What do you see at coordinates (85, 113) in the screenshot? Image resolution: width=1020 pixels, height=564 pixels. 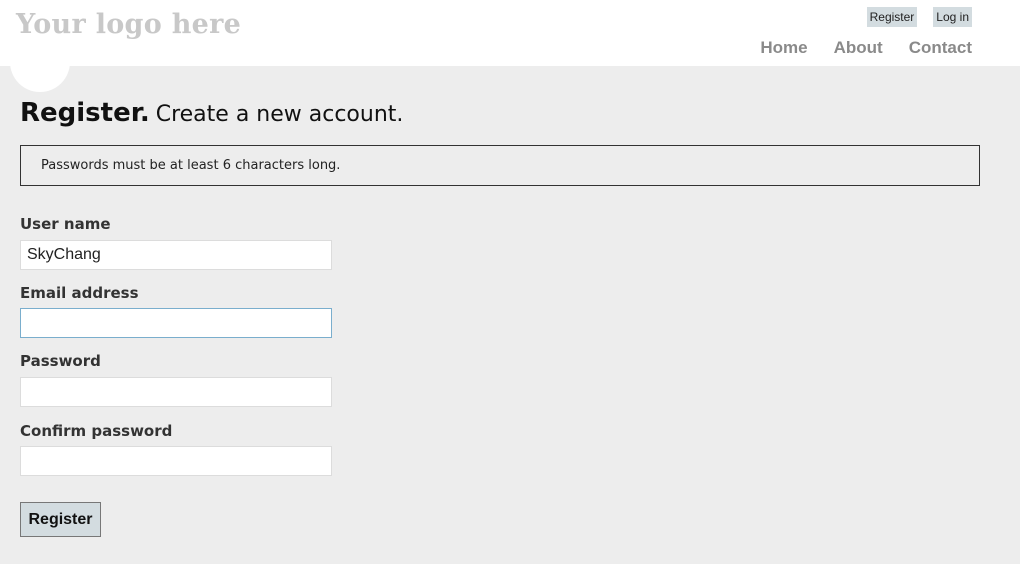 I see `page-title-strong: Register.` at bounding box center [85, 113].